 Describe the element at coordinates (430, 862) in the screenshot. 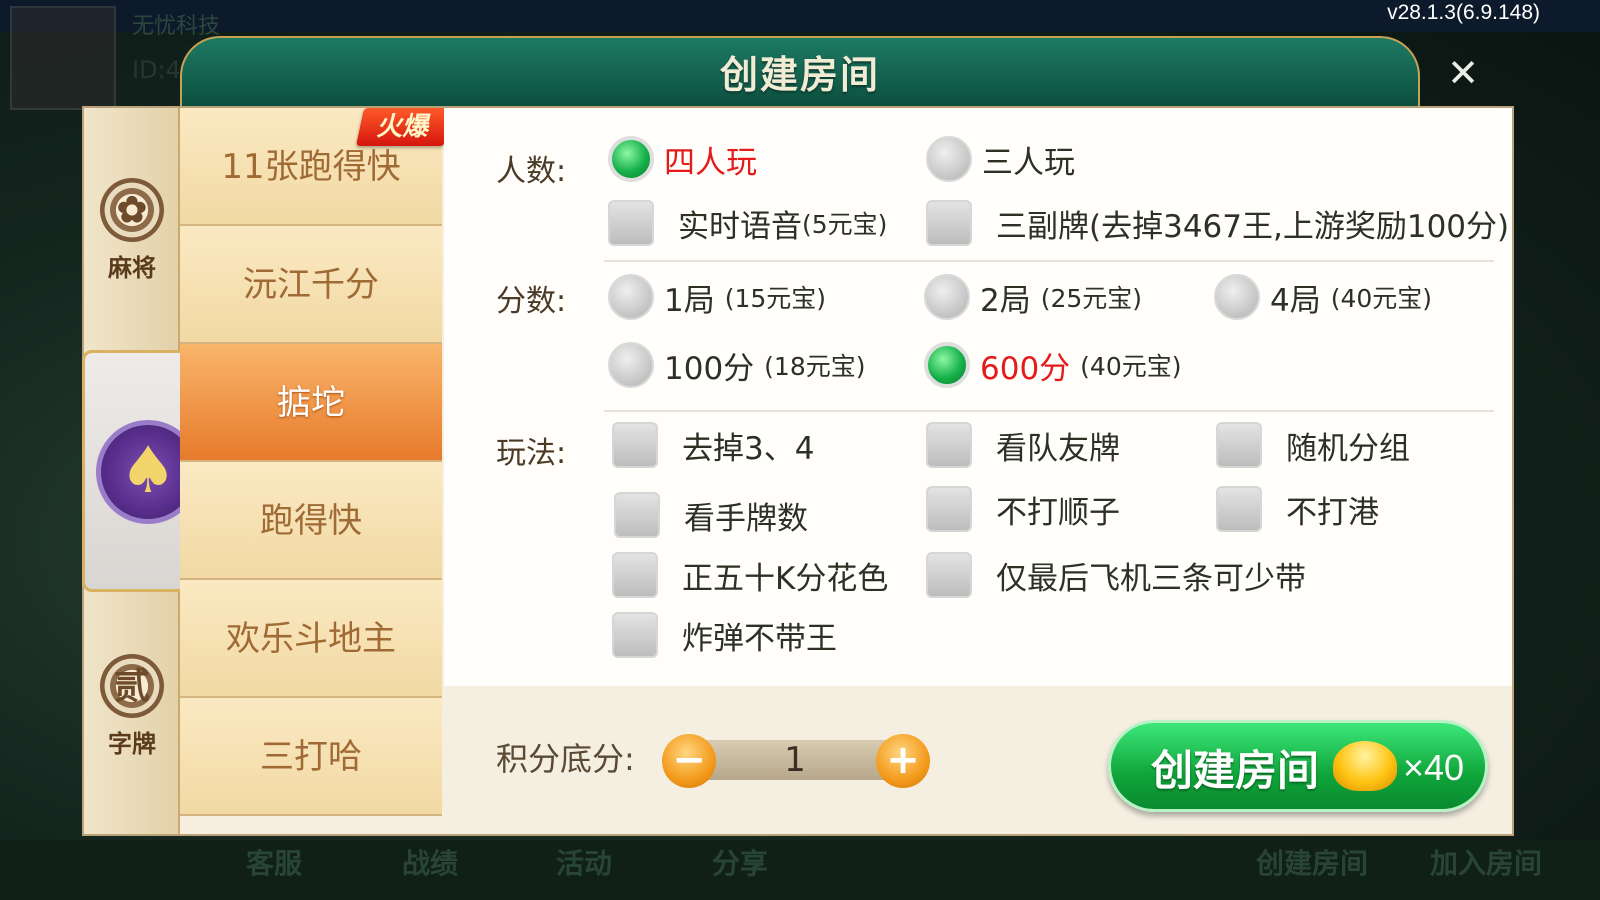

I see `nav-records: 战绩` at that location.